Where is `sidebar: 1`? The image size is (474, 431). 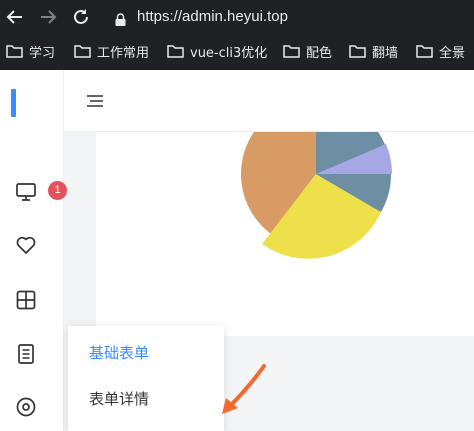 sidebar: 1 is located at coordinates (33, 250).